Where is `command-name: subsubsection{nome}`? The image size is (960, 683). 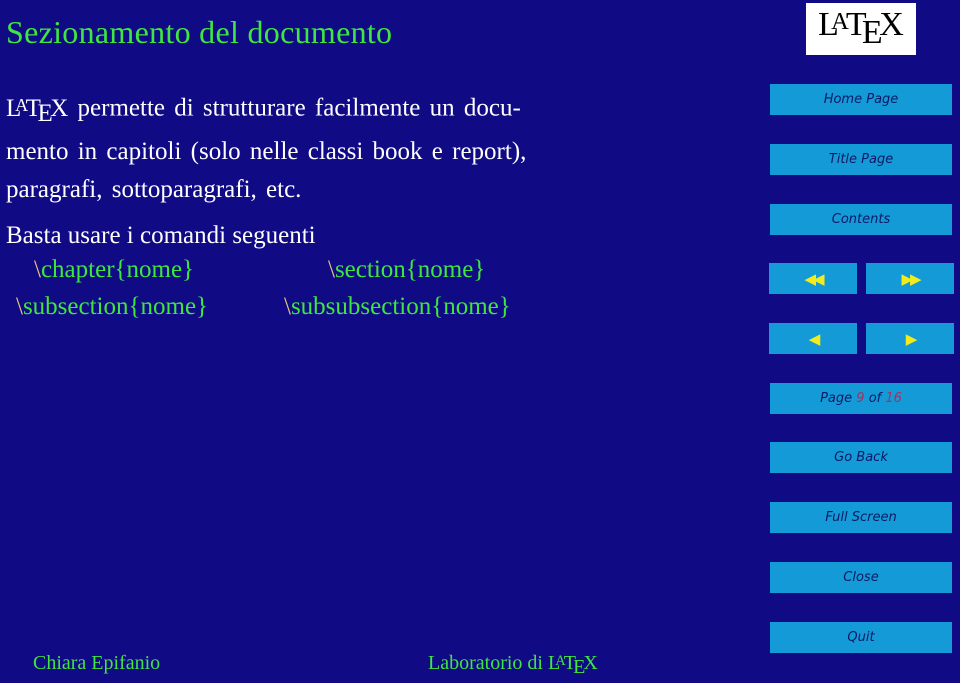 command-name: subsubsection{nome} is located at coordinates (400, 306).